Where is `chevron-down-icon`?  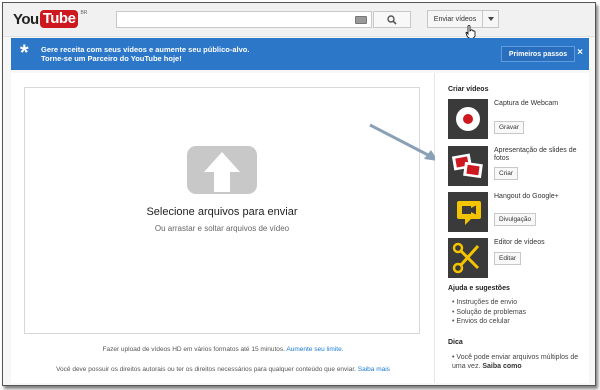
chevron-down-icon is located at coordinates (490, 19).